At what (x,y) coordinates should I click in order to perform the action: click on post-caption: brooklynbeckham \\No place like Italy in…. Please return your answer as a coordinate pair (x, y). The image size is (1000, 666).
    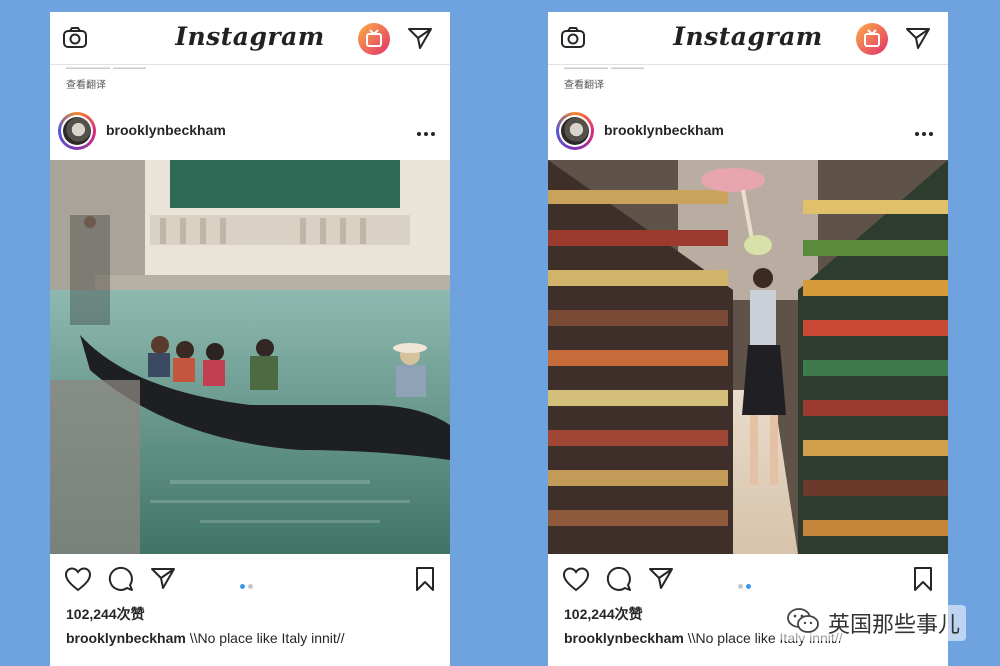
    Looking at the image, I should click on (205, 638).